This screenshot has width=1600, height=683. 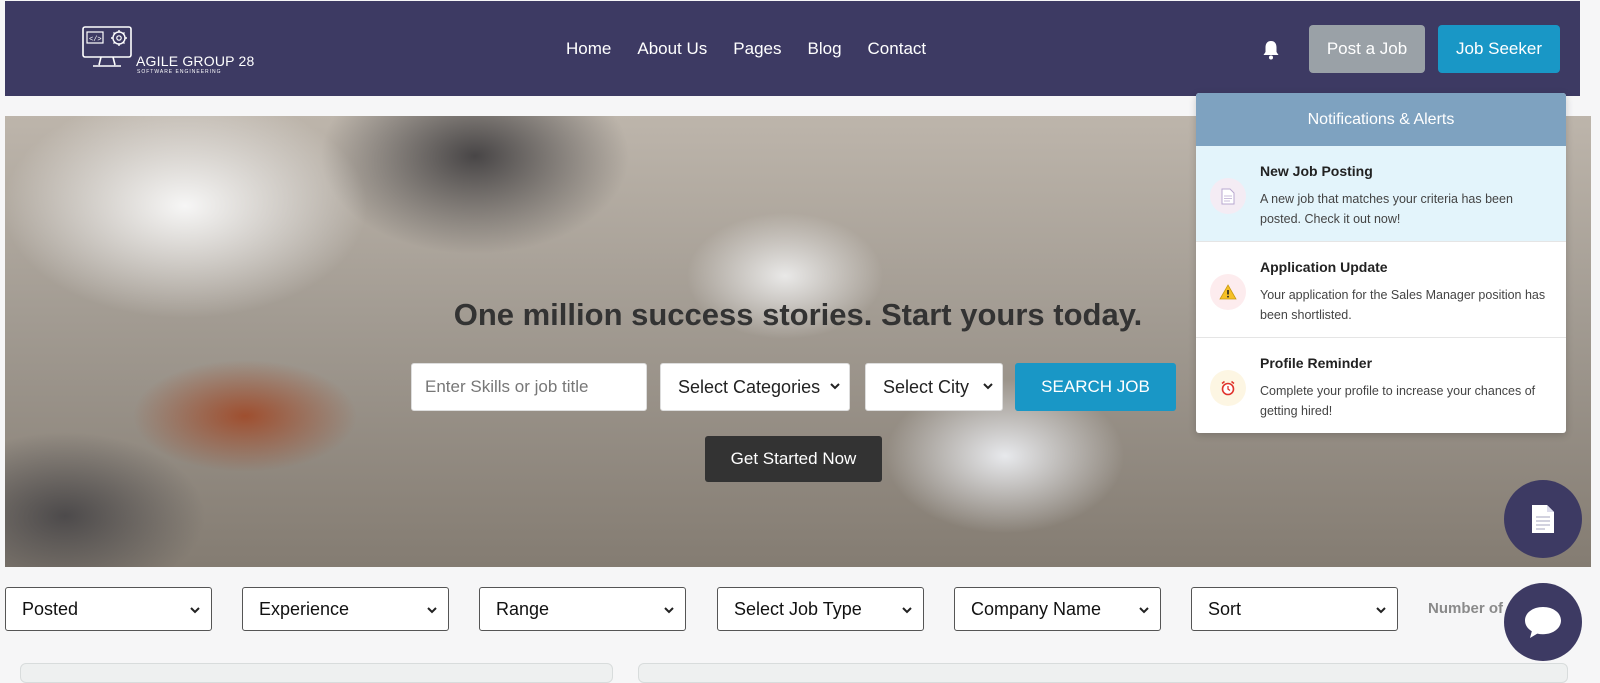 What do you see at coordinates (1036, 608) in the screenshot?
I see `company-name-filter-value: Company Name` at bounding box center [1036, 608].